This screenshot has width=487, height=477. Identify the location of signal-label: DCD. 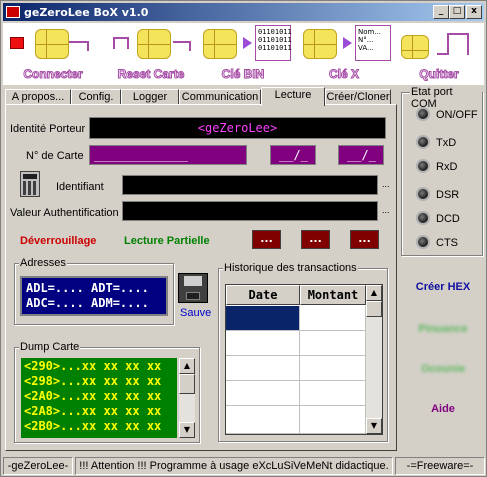
(448, 219).